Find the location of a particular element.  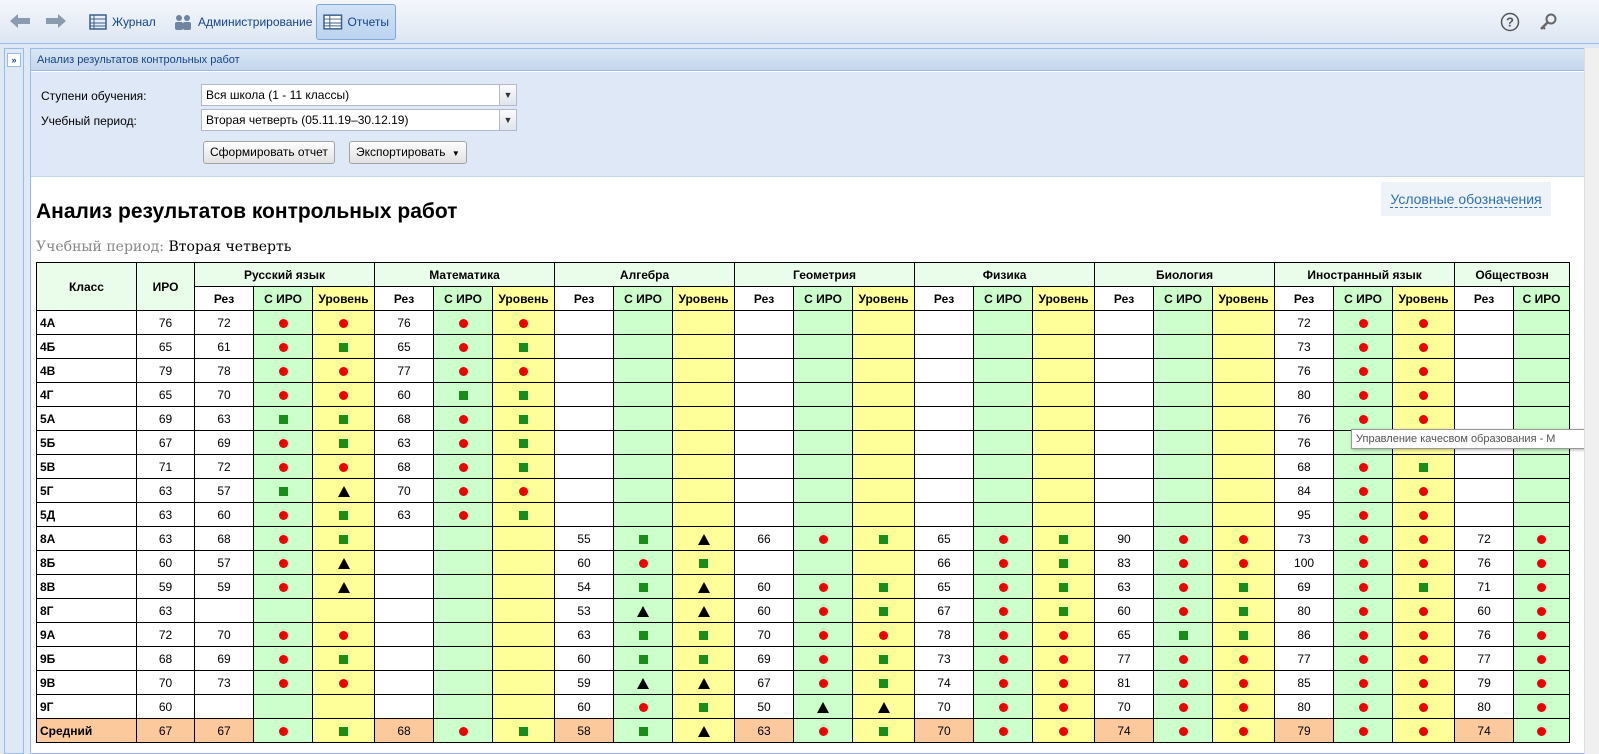

forward-arrow-icon is located at coordinates (56, 21).